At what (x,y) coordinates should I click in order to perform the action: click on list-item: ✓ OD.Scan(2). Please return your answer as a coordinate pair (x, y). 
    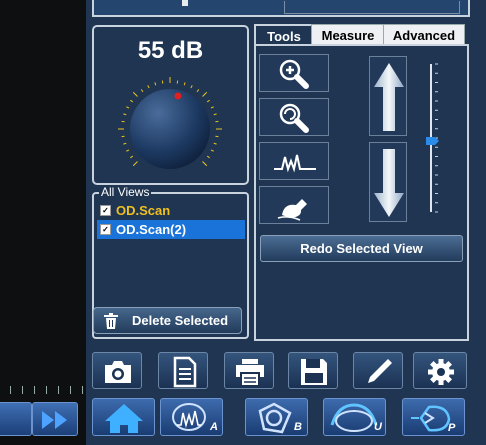
    Looking at the image, I should click on (171, 229).